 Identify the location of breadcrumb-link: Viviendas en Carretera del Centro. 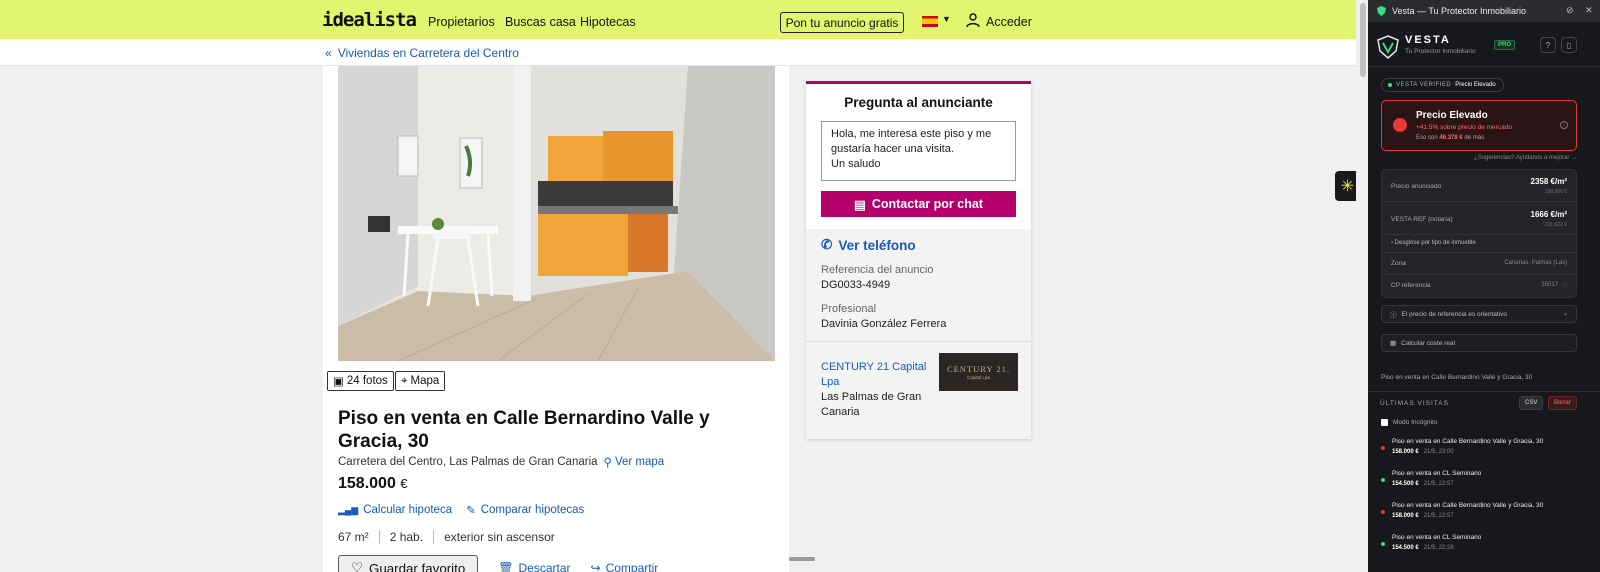
(428, 53).